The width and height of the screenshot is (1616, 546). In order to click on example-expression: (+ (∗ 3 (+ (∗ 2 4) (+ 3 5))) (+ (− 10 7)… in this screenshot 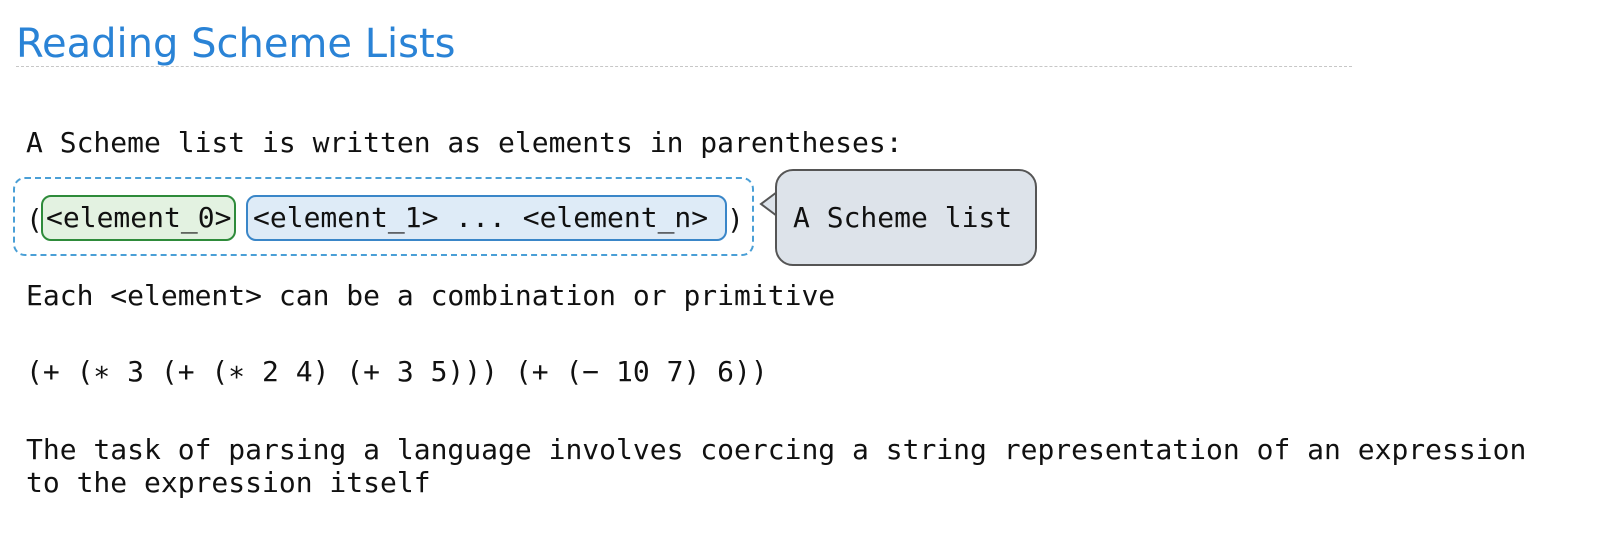, I will do `click(397, 371)`.